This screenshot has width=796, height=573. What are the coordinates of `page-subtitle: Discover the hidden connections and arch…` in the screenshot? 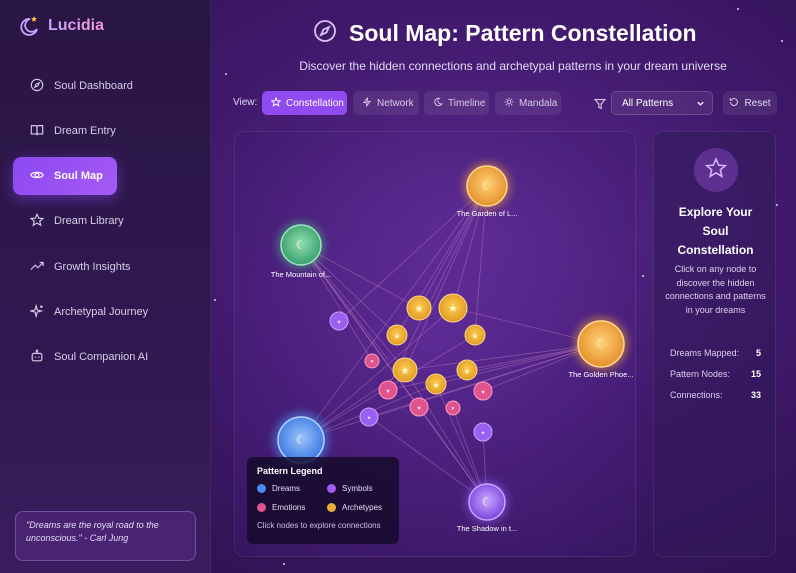 It's located at (513, 66).